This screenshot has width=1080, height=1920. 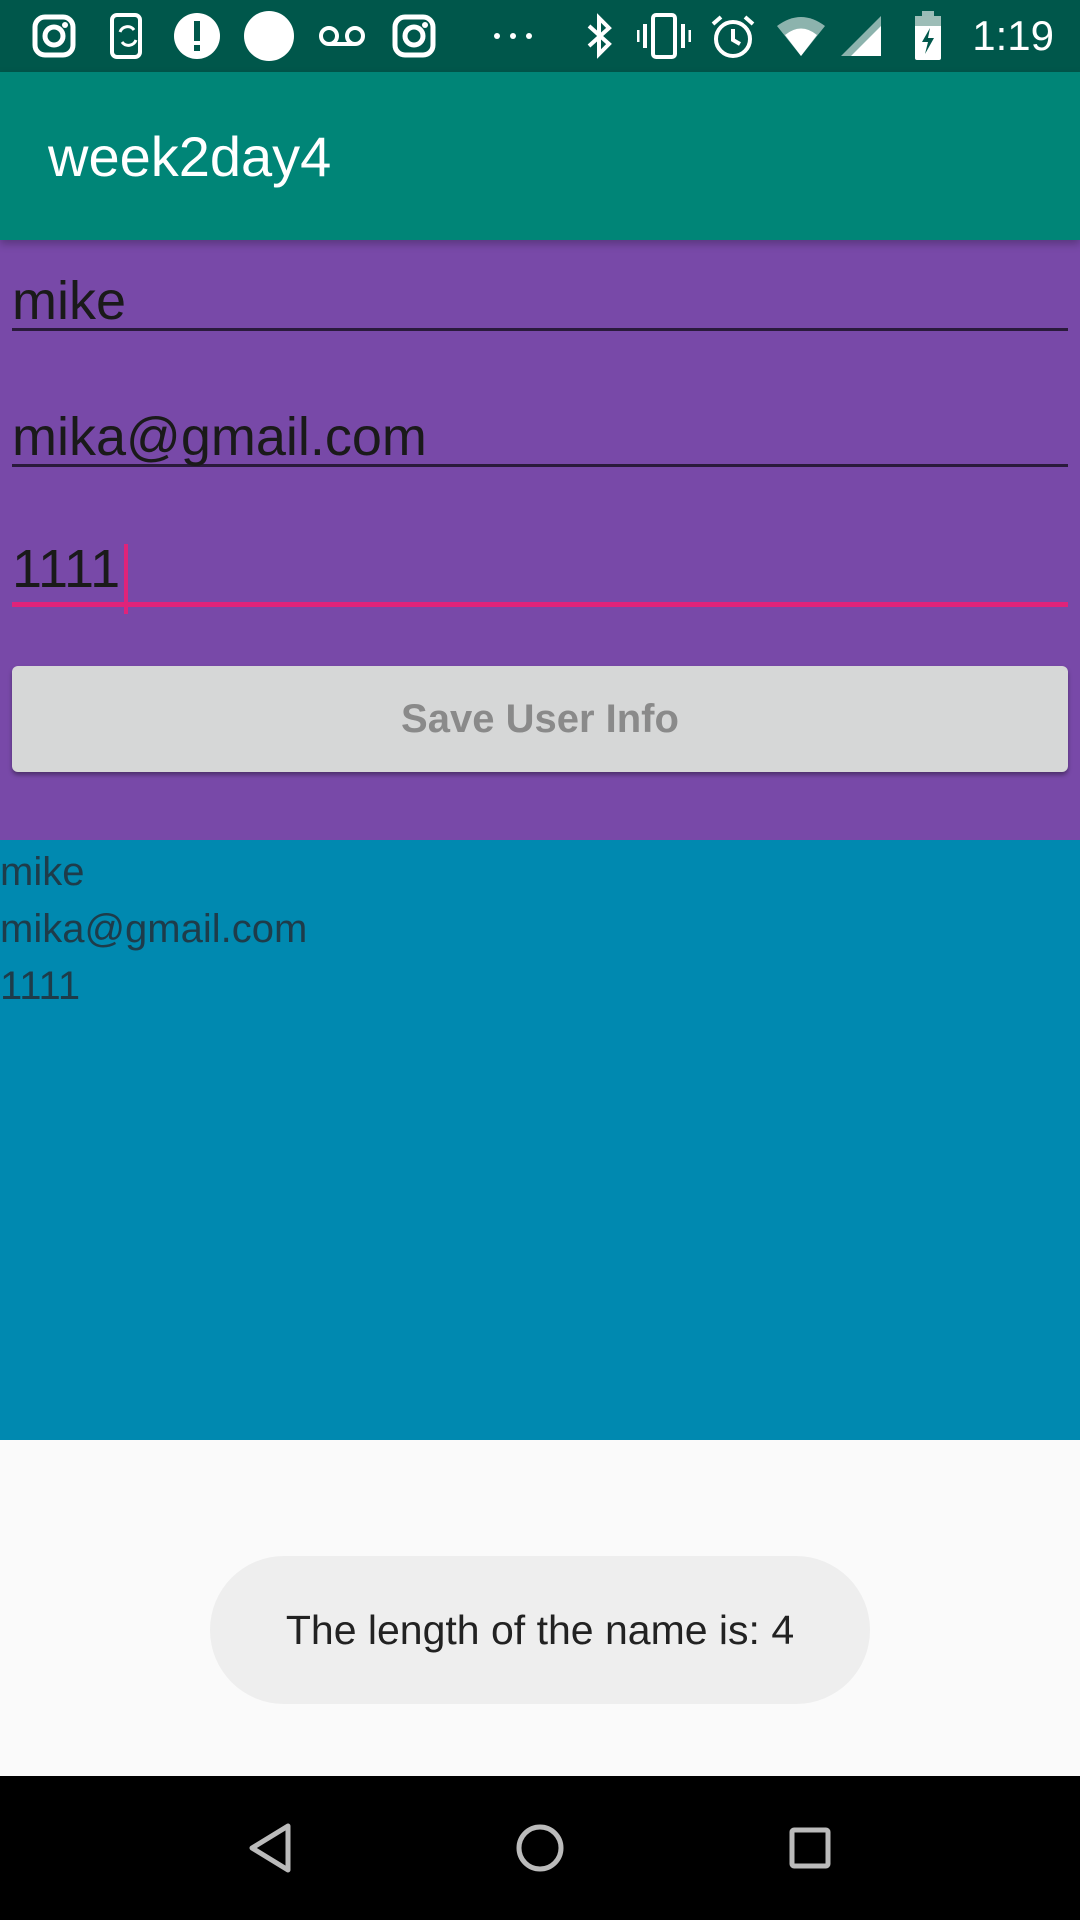 What do you see at coordinates (154, 929) in the screenshot?
I see `output-email: mika@gmail.com` at bounding box center [154, 929].